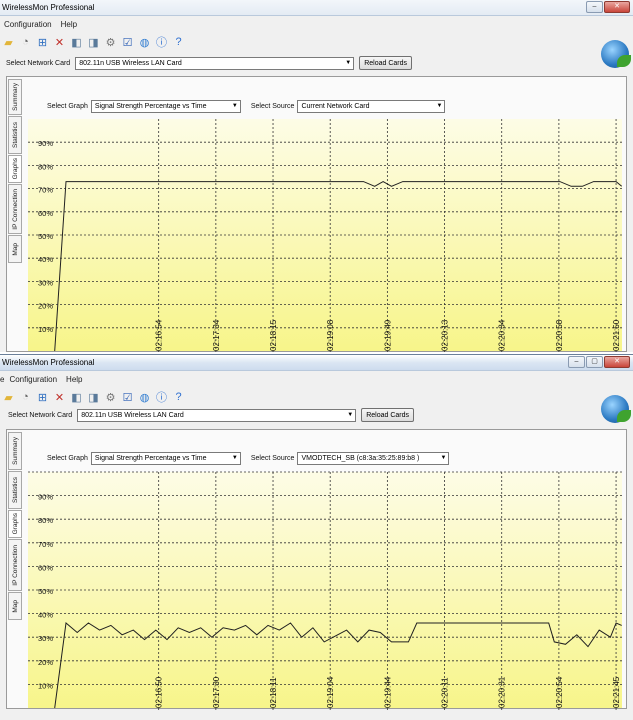 The height and width of the screenshot is (720, 633). Describe the element at coordinates (594, 362) in the screenshot. I see `maximize-button: ▢` at that location.